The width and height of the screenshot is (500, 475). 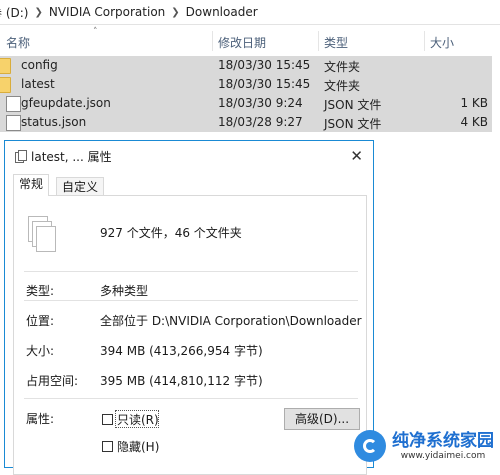 I want to click on watermark-url: www.yidaimei.com, so click(x=443, y=455).